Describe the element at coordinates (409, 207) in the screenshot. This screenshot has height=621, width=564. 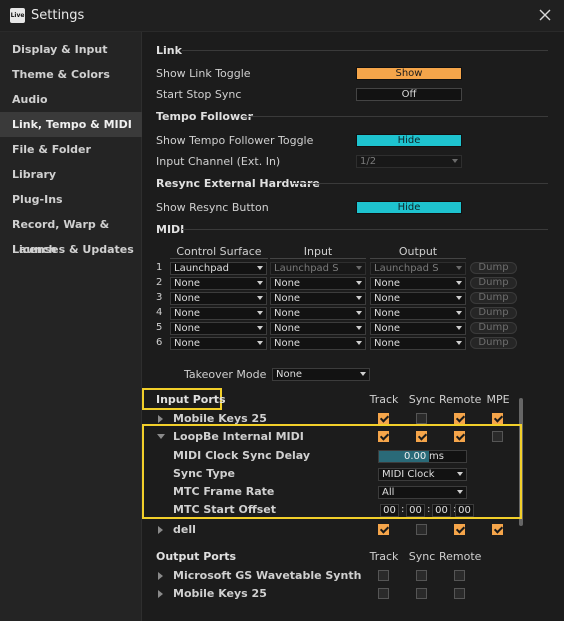
I see `show-resync-button: Hide` at that location.